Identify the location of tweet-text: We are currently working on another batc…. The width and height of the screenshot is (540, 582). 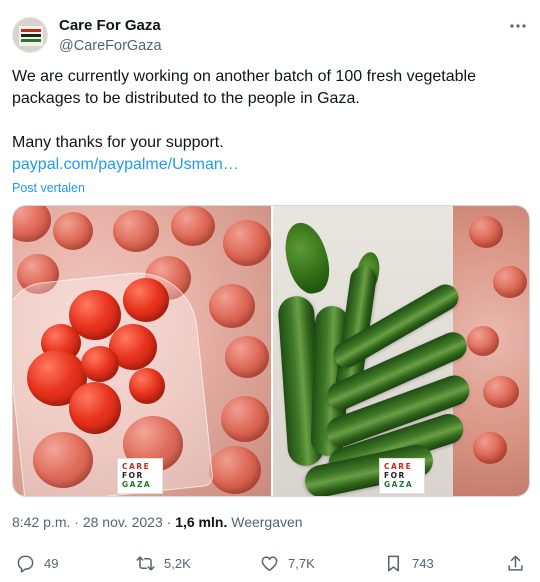
(262, 88).